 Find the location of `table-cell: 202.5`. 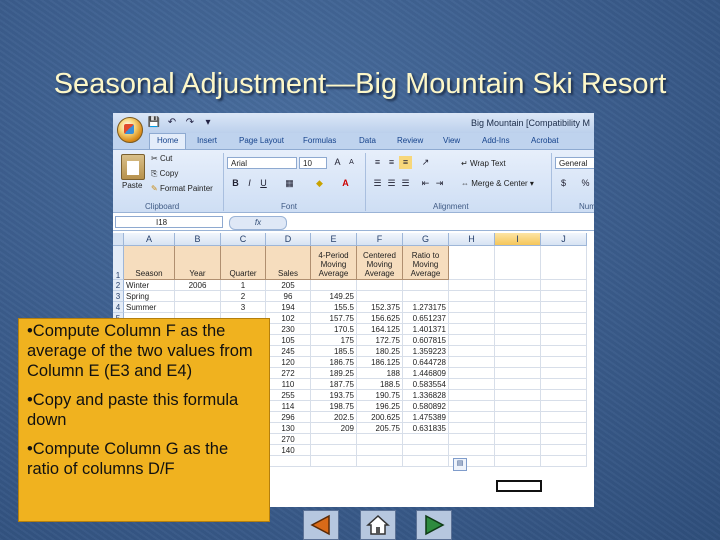

table-cell: 202.5 is located at coordinates (334, 417).